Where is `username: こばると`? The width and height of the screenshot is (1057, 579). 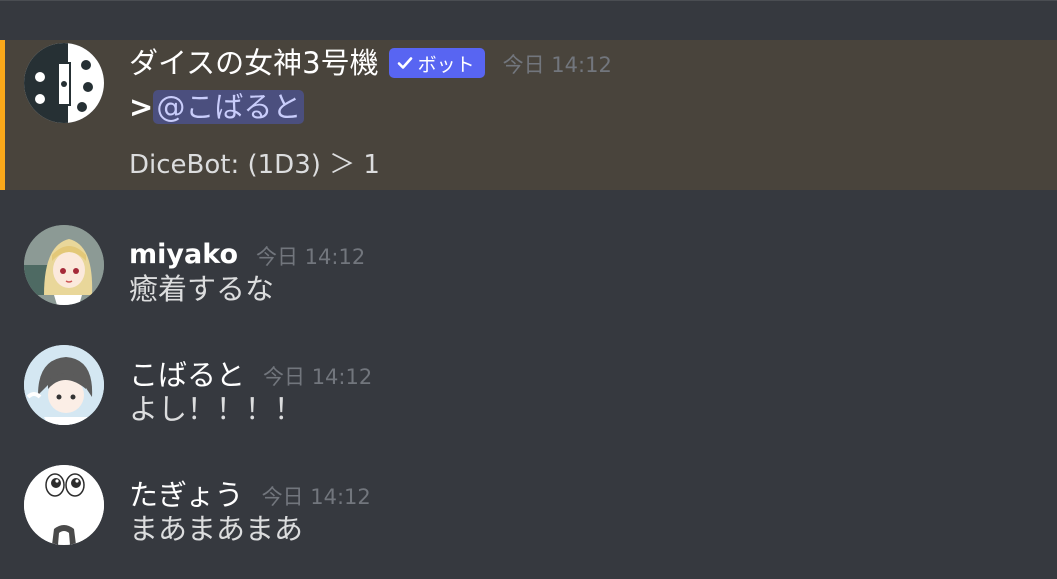 username: こばると is located at coordinates (187, 375).